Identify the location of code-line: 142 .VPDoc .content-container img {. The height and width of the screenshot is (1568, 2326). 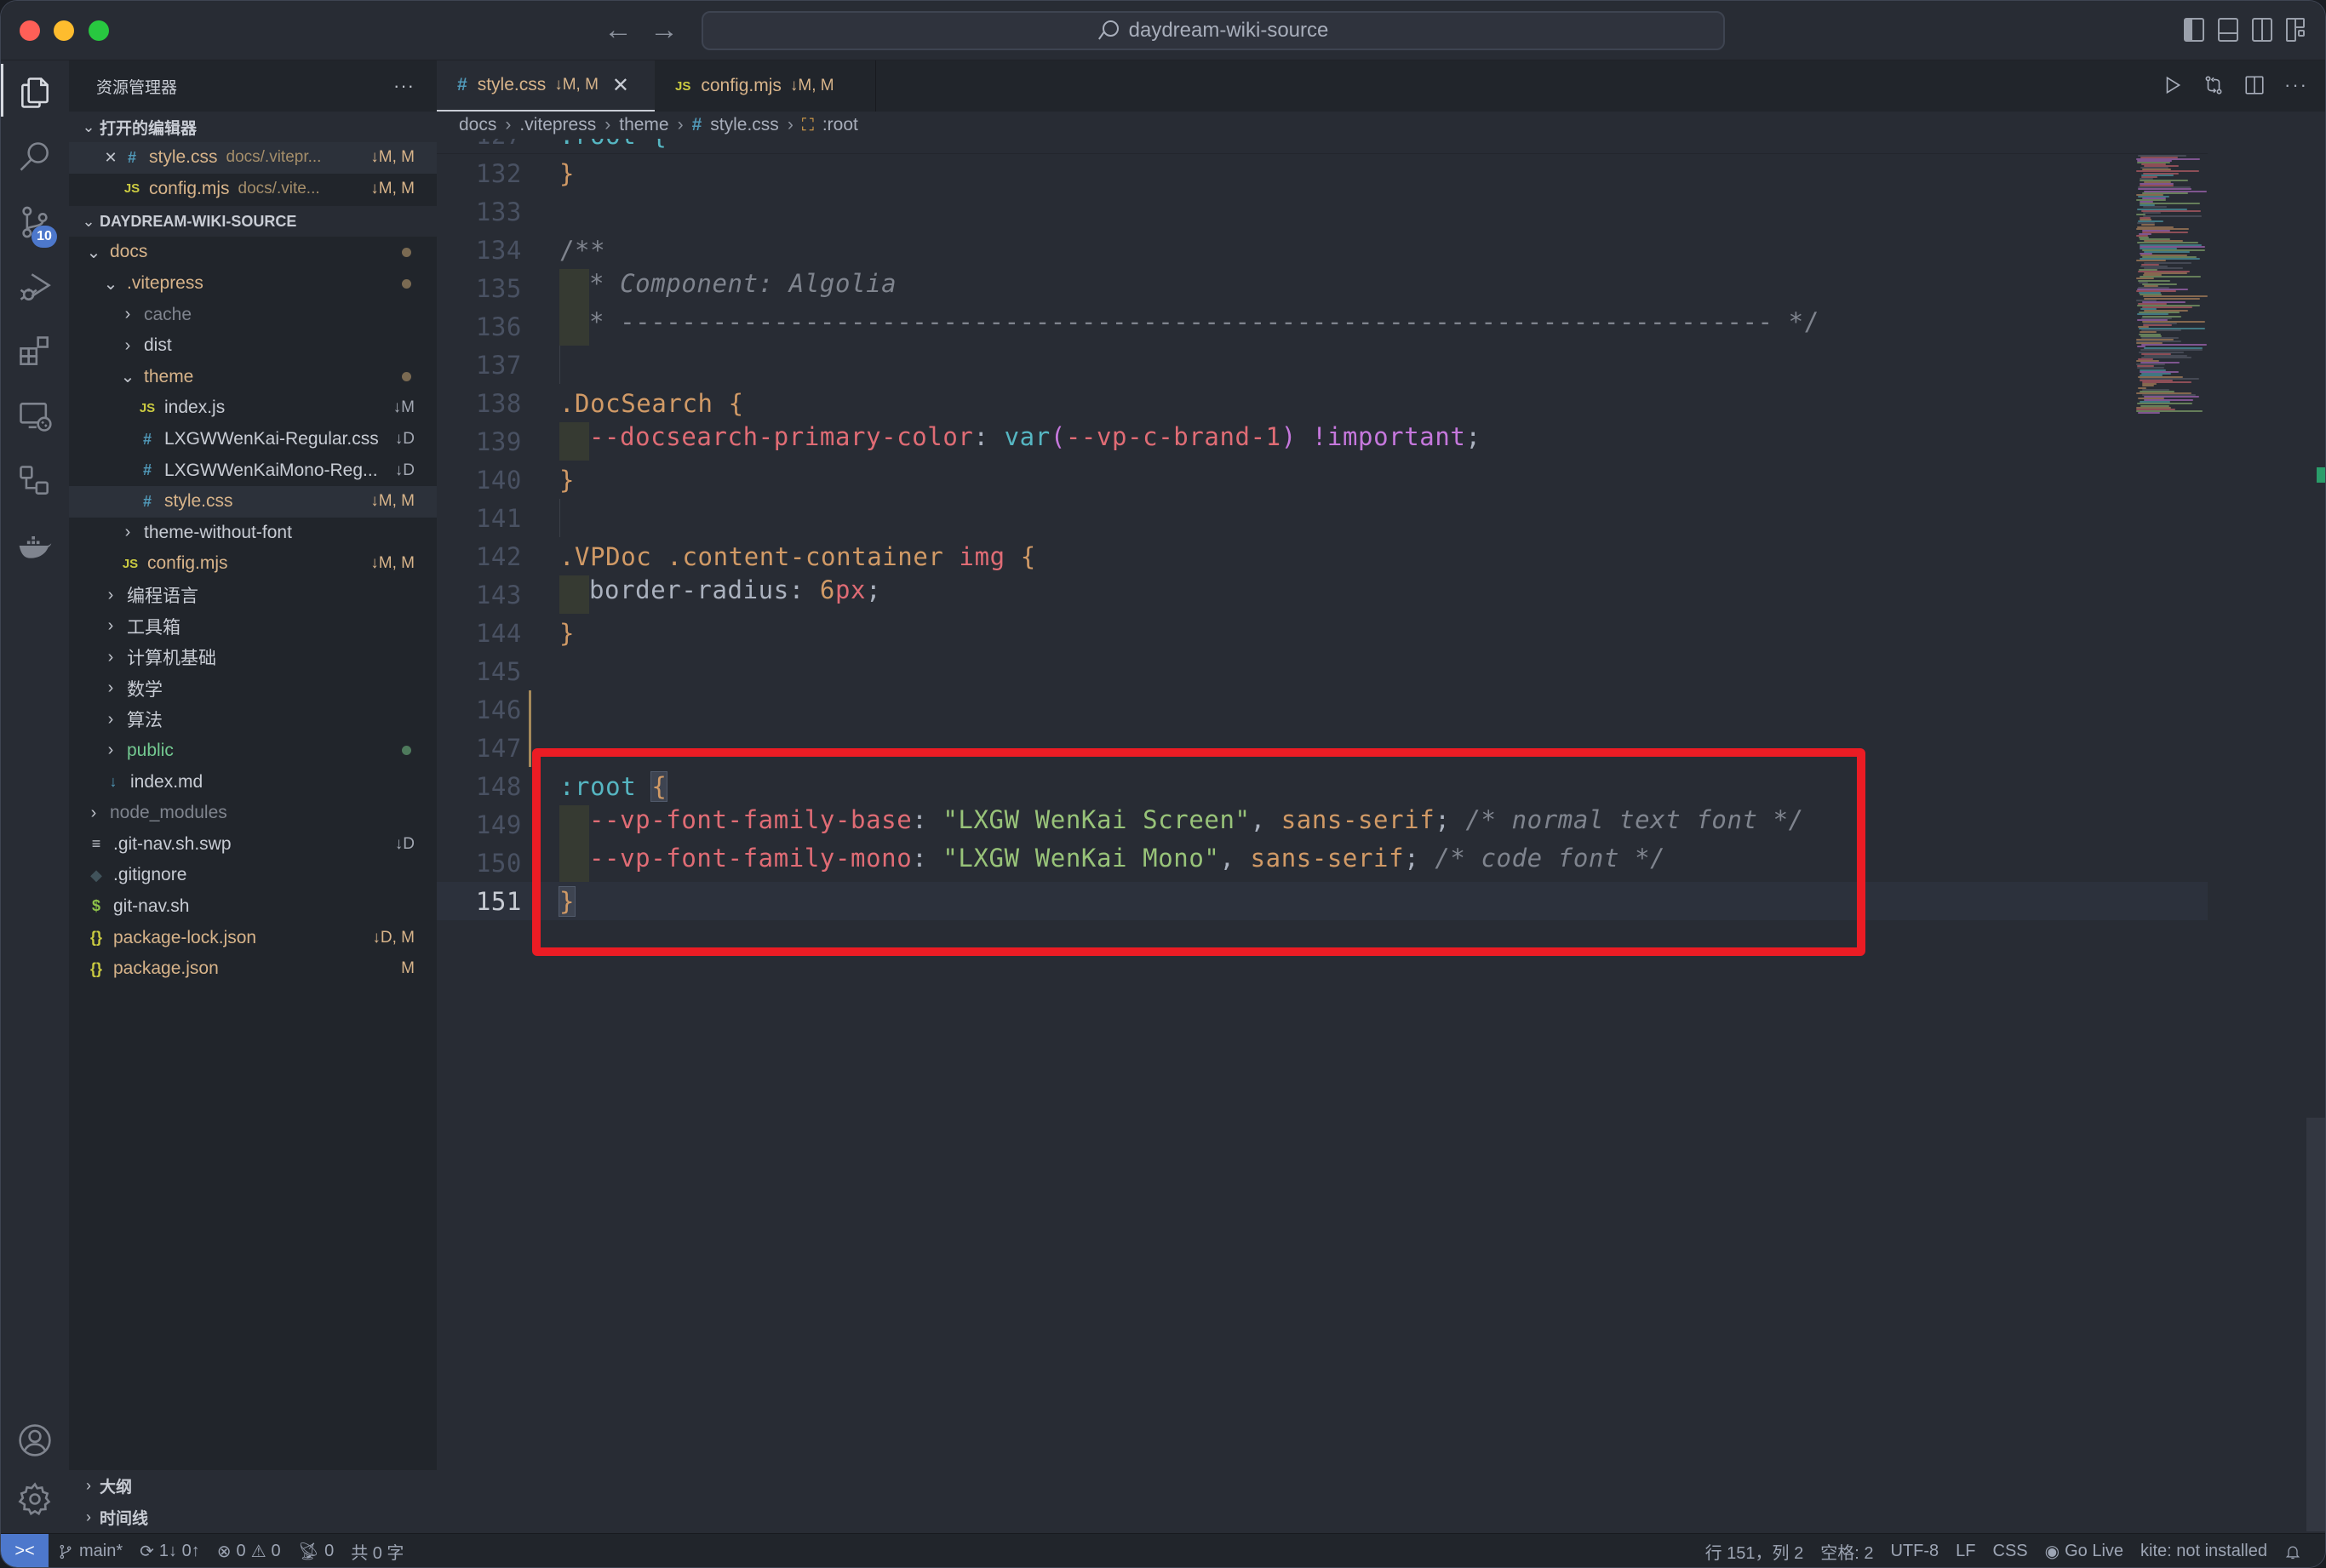
(1322, 556).